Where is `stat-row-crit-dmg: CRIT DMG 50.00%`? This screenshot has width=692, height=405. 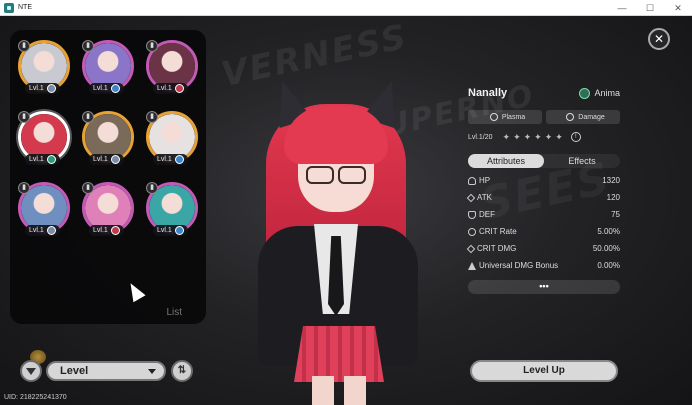
stat-row-crit-dmg: CRIT DMG 50.00% is located at coordinates (543, 248).